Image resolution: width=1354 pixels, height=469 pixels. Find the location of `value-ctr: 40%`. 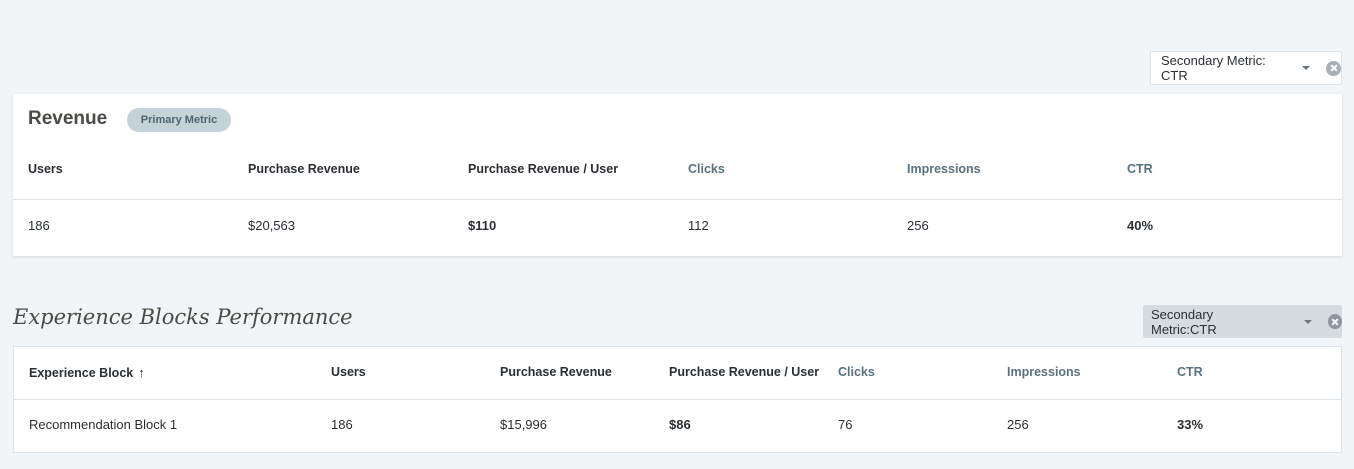

value-ctr: 40% is located at coordinates (1140, 225).